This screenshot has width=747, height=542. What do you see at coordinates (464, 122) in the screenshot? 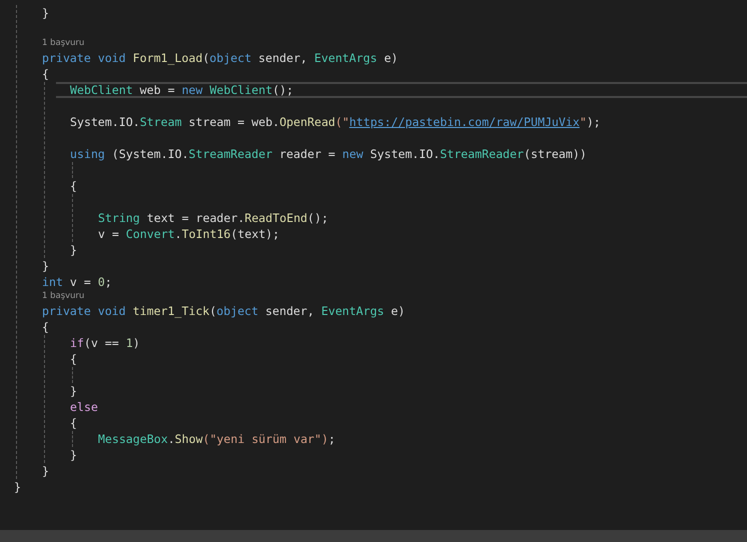
I see `url-link: https://pastebin.com/raw/PUMJuVix` at bounding box center [464, 122].